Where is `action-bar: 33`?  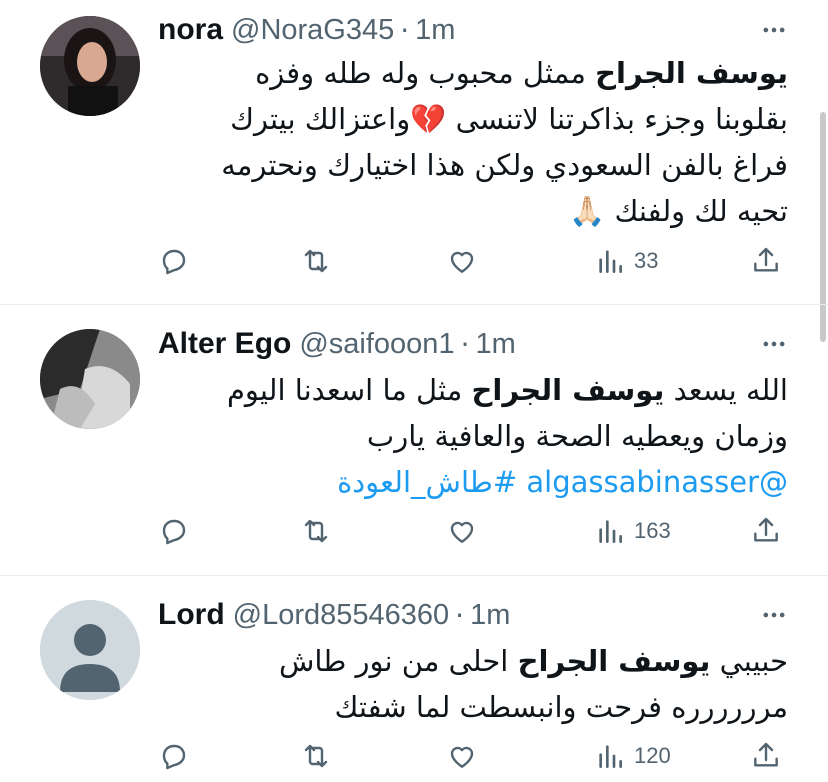
action-bar: 33 is located at coordinates (473, 261).